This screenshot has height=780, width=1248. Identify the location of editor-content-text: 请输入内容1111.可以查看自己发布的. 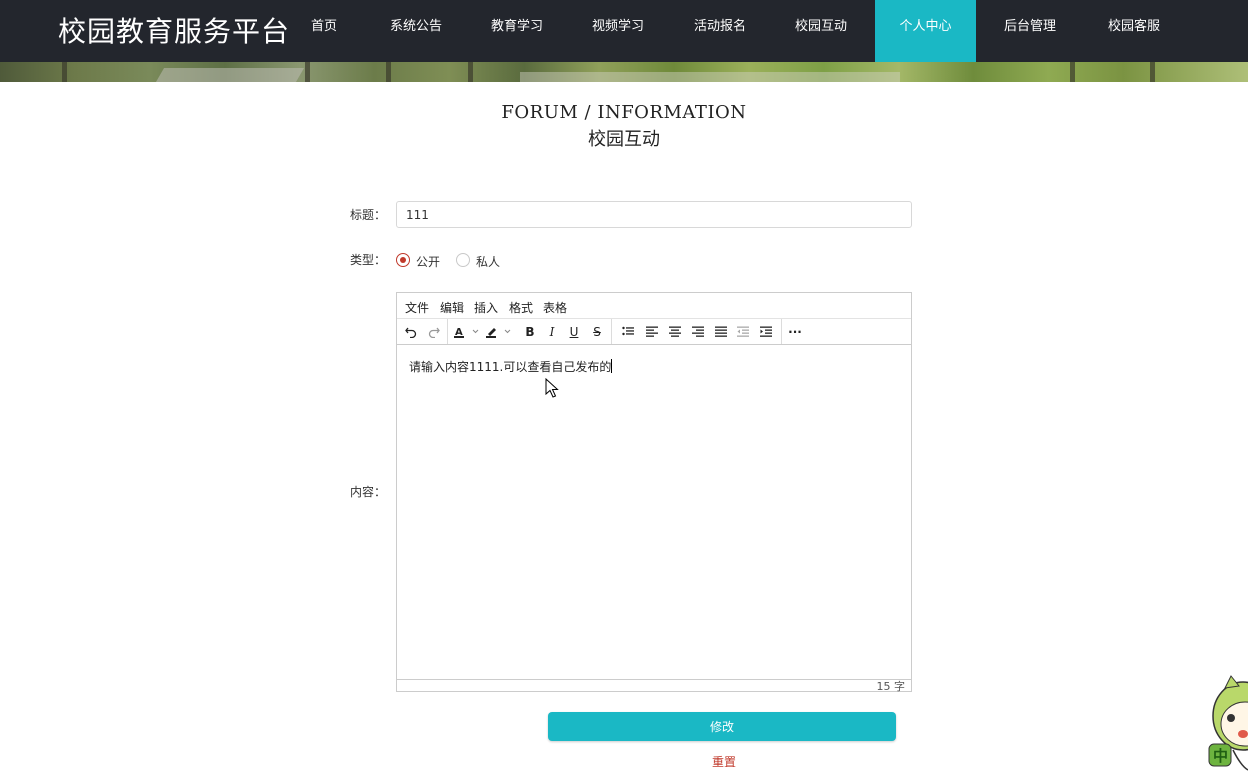
(510, 367).